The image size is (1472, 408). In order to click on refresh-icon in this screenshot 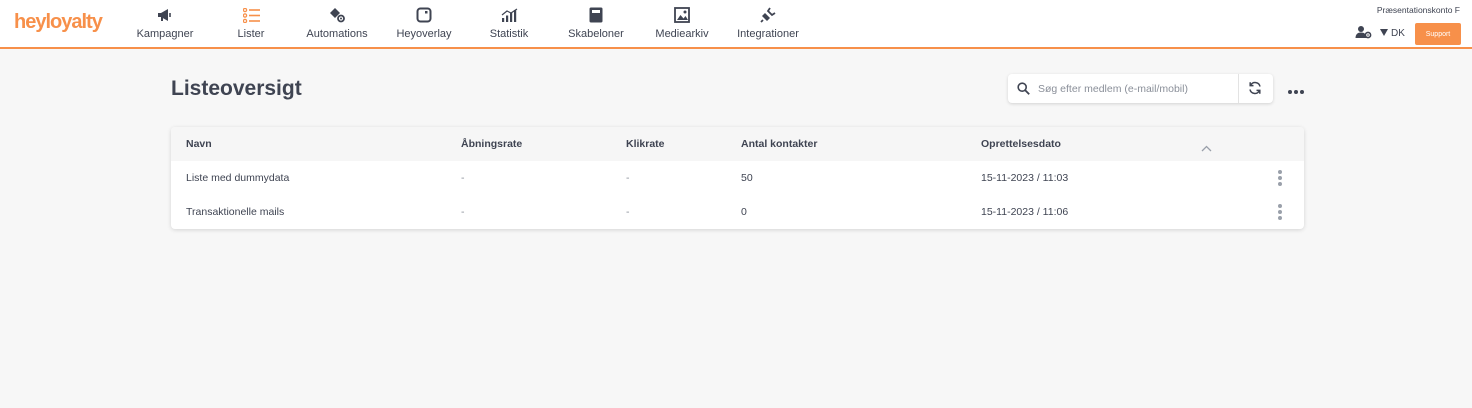, I will do `click(1255, 90)`.